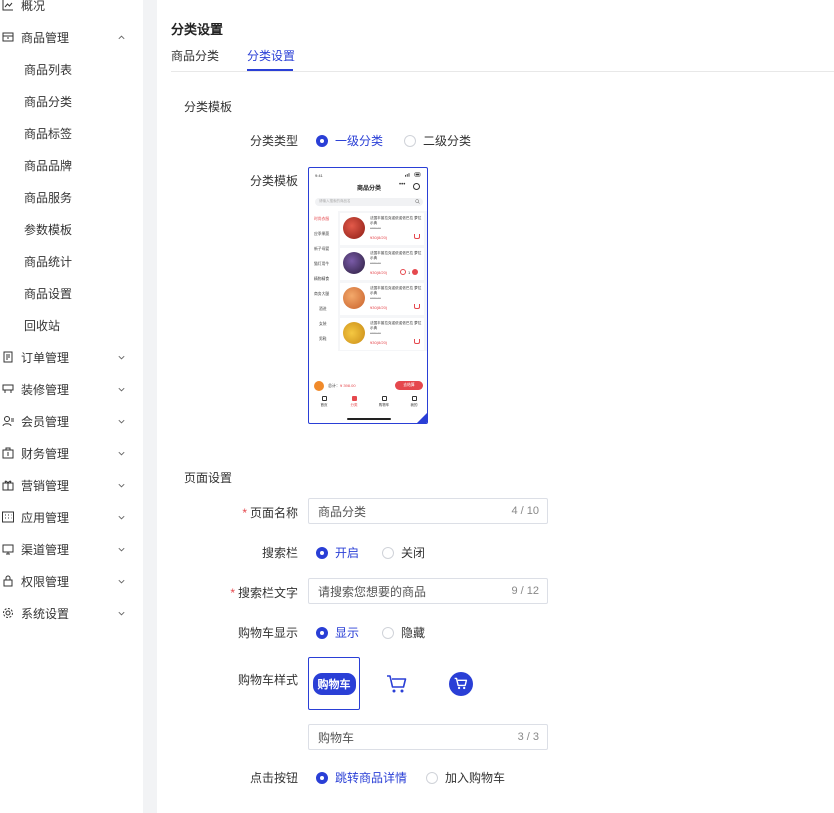  I want to click on section-title-page: 页面设置, so click(208, 478).